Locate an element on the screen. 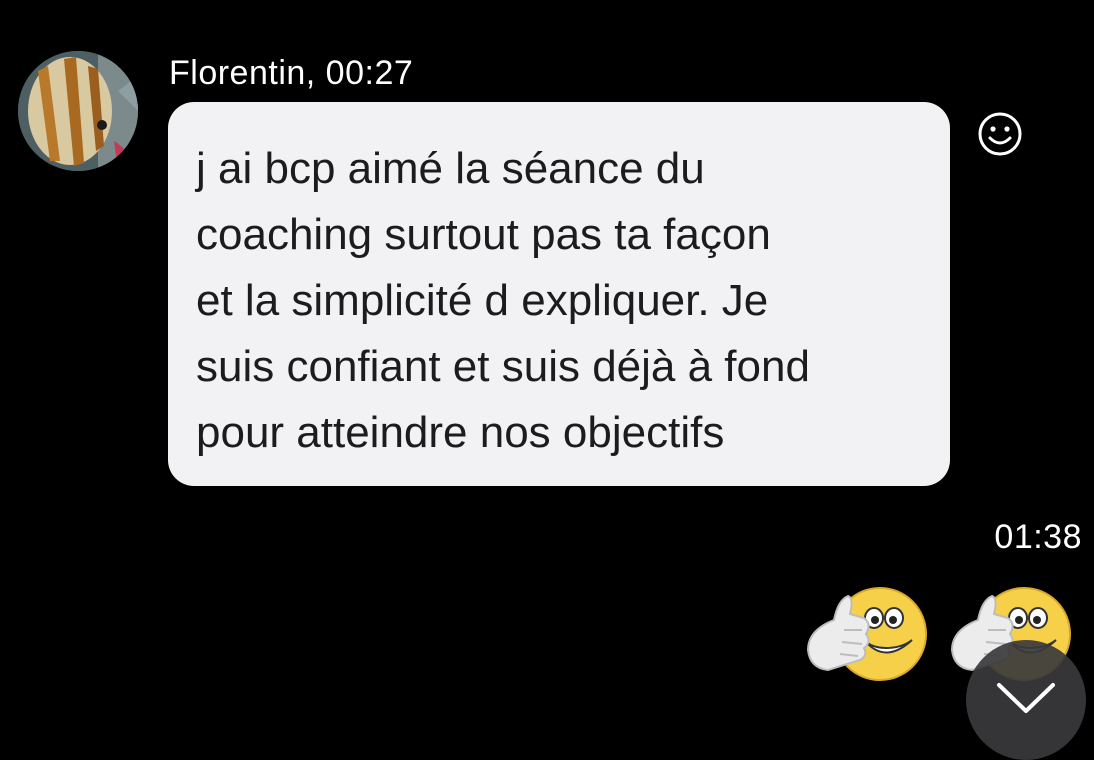  message-line: j ai bcp aimé la séance du is located at coordinates (450, 168).